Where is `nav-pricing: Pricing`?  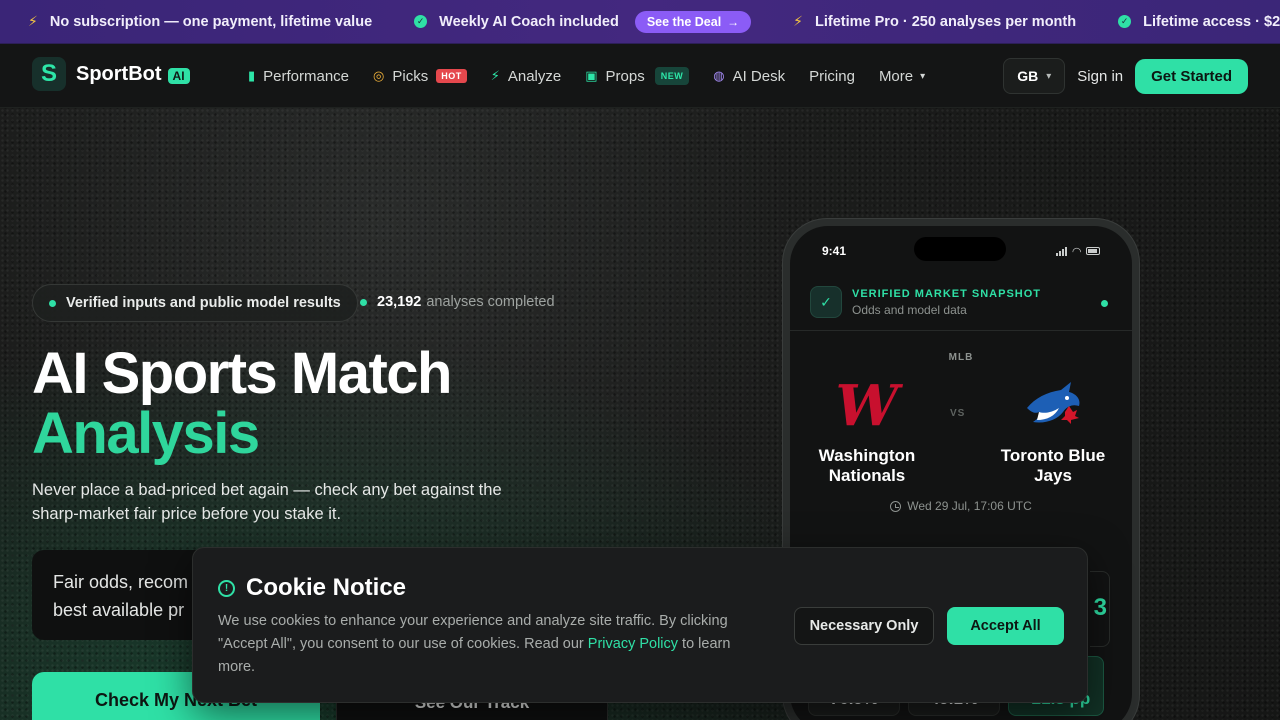 nav-pricing: Pricing is located at coordinates (832, 76).